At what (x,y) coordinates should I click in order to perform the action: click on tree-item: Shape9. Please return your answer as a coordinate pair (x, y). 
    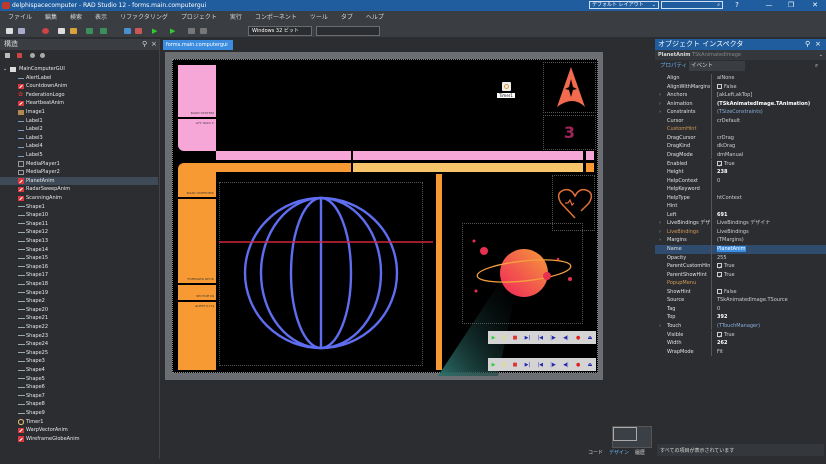
    Looking at the image, I should click on (79, 413).